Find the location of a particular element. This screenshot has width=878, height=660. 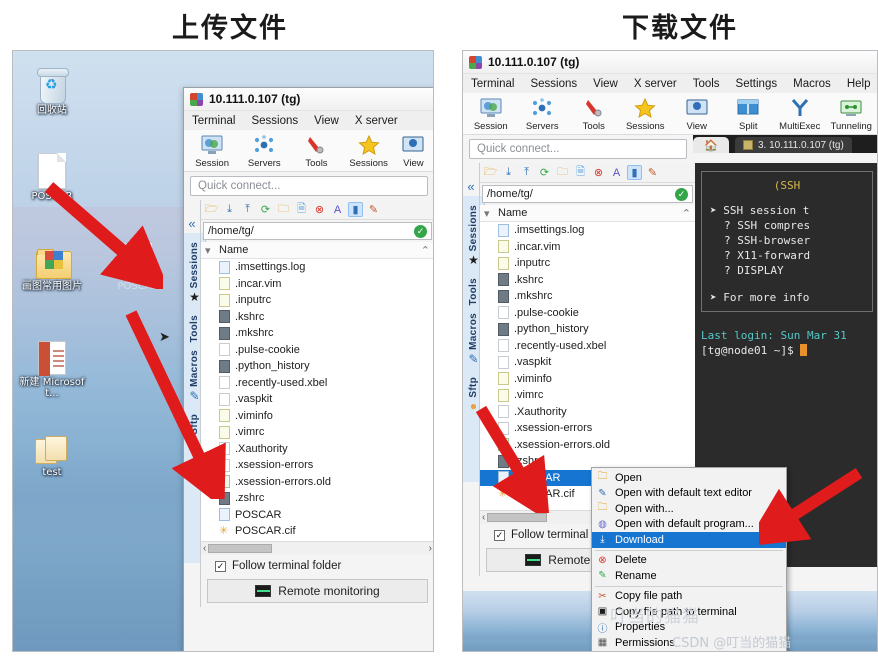

context-menu-item-rename: ✎ Rename is located at coordinates (689, 576).